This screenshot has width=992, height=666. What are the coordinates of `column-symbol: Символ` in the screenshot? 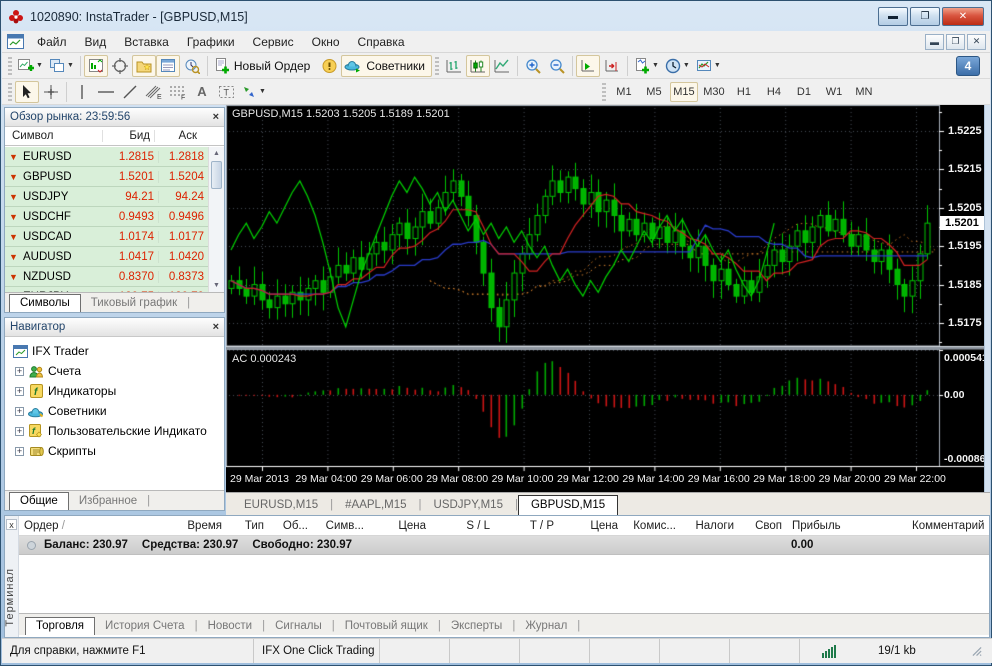 It's located at (54, 136).